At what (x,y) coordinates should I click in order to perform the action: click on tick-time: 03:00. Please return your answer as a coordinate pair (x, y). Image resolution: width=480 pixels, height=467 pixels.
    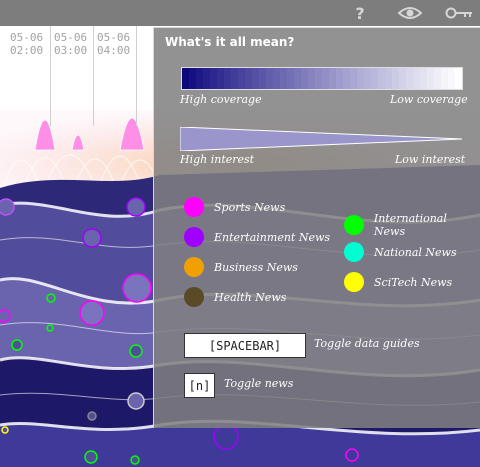
    Looking at the image, I should click on (71, 50).